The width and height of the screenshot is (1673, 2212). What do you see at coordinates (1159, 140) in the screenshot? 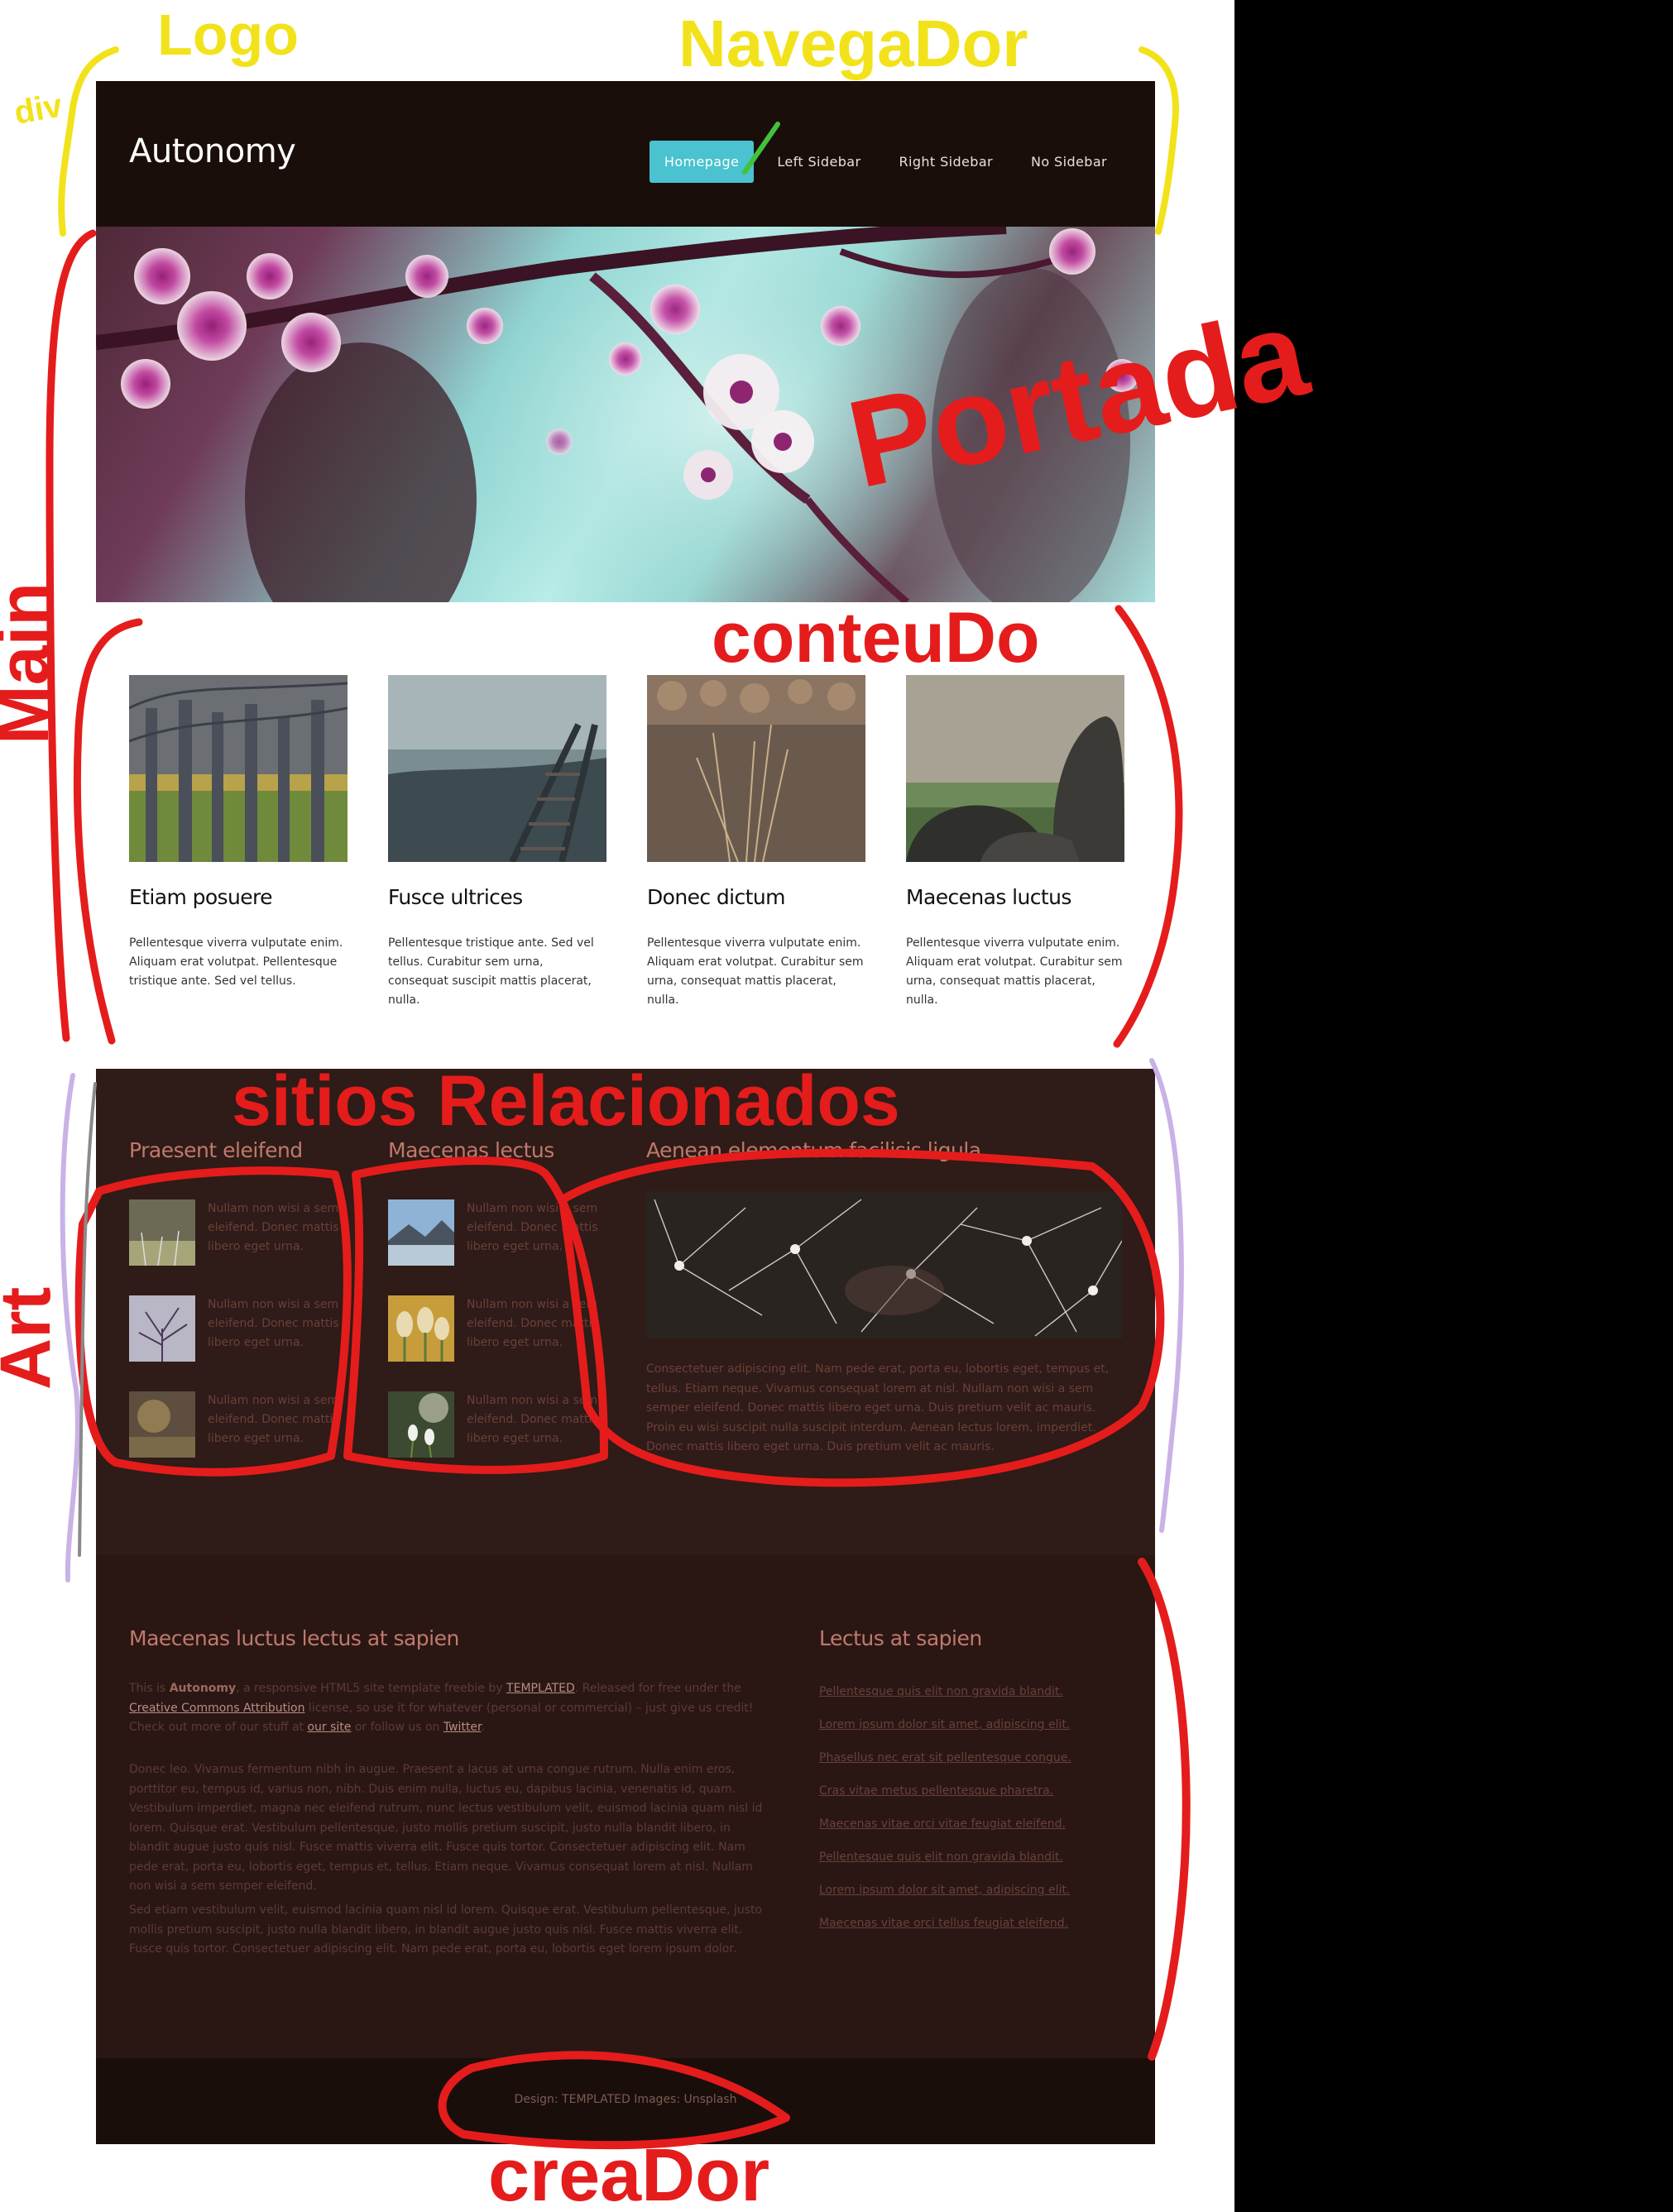
I see `header-brace-right` at bounding box center [1159, 140].